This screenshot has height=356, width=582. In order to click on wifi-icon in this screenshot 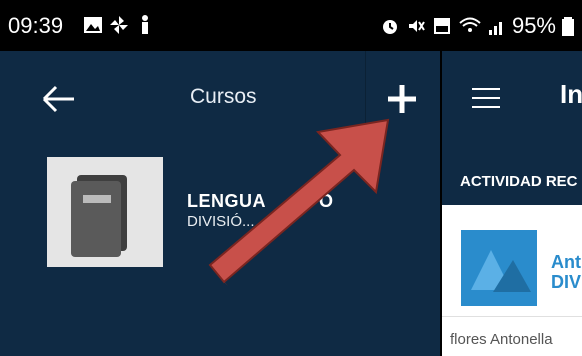, I will do `click(470, 24)`.